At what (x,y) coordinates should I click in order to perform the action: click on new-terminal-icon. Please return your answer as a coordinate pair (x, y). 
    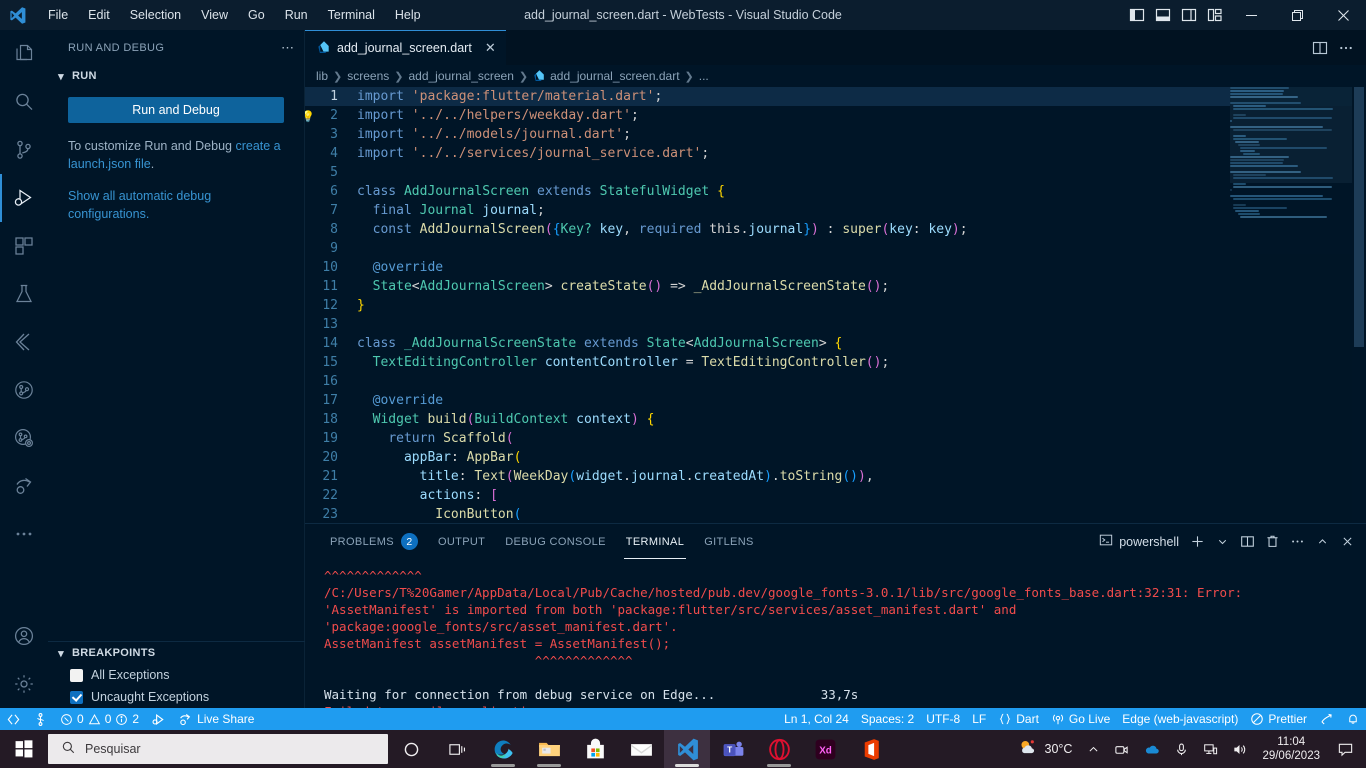
    Looking at the image, I should click on (1197, 542).